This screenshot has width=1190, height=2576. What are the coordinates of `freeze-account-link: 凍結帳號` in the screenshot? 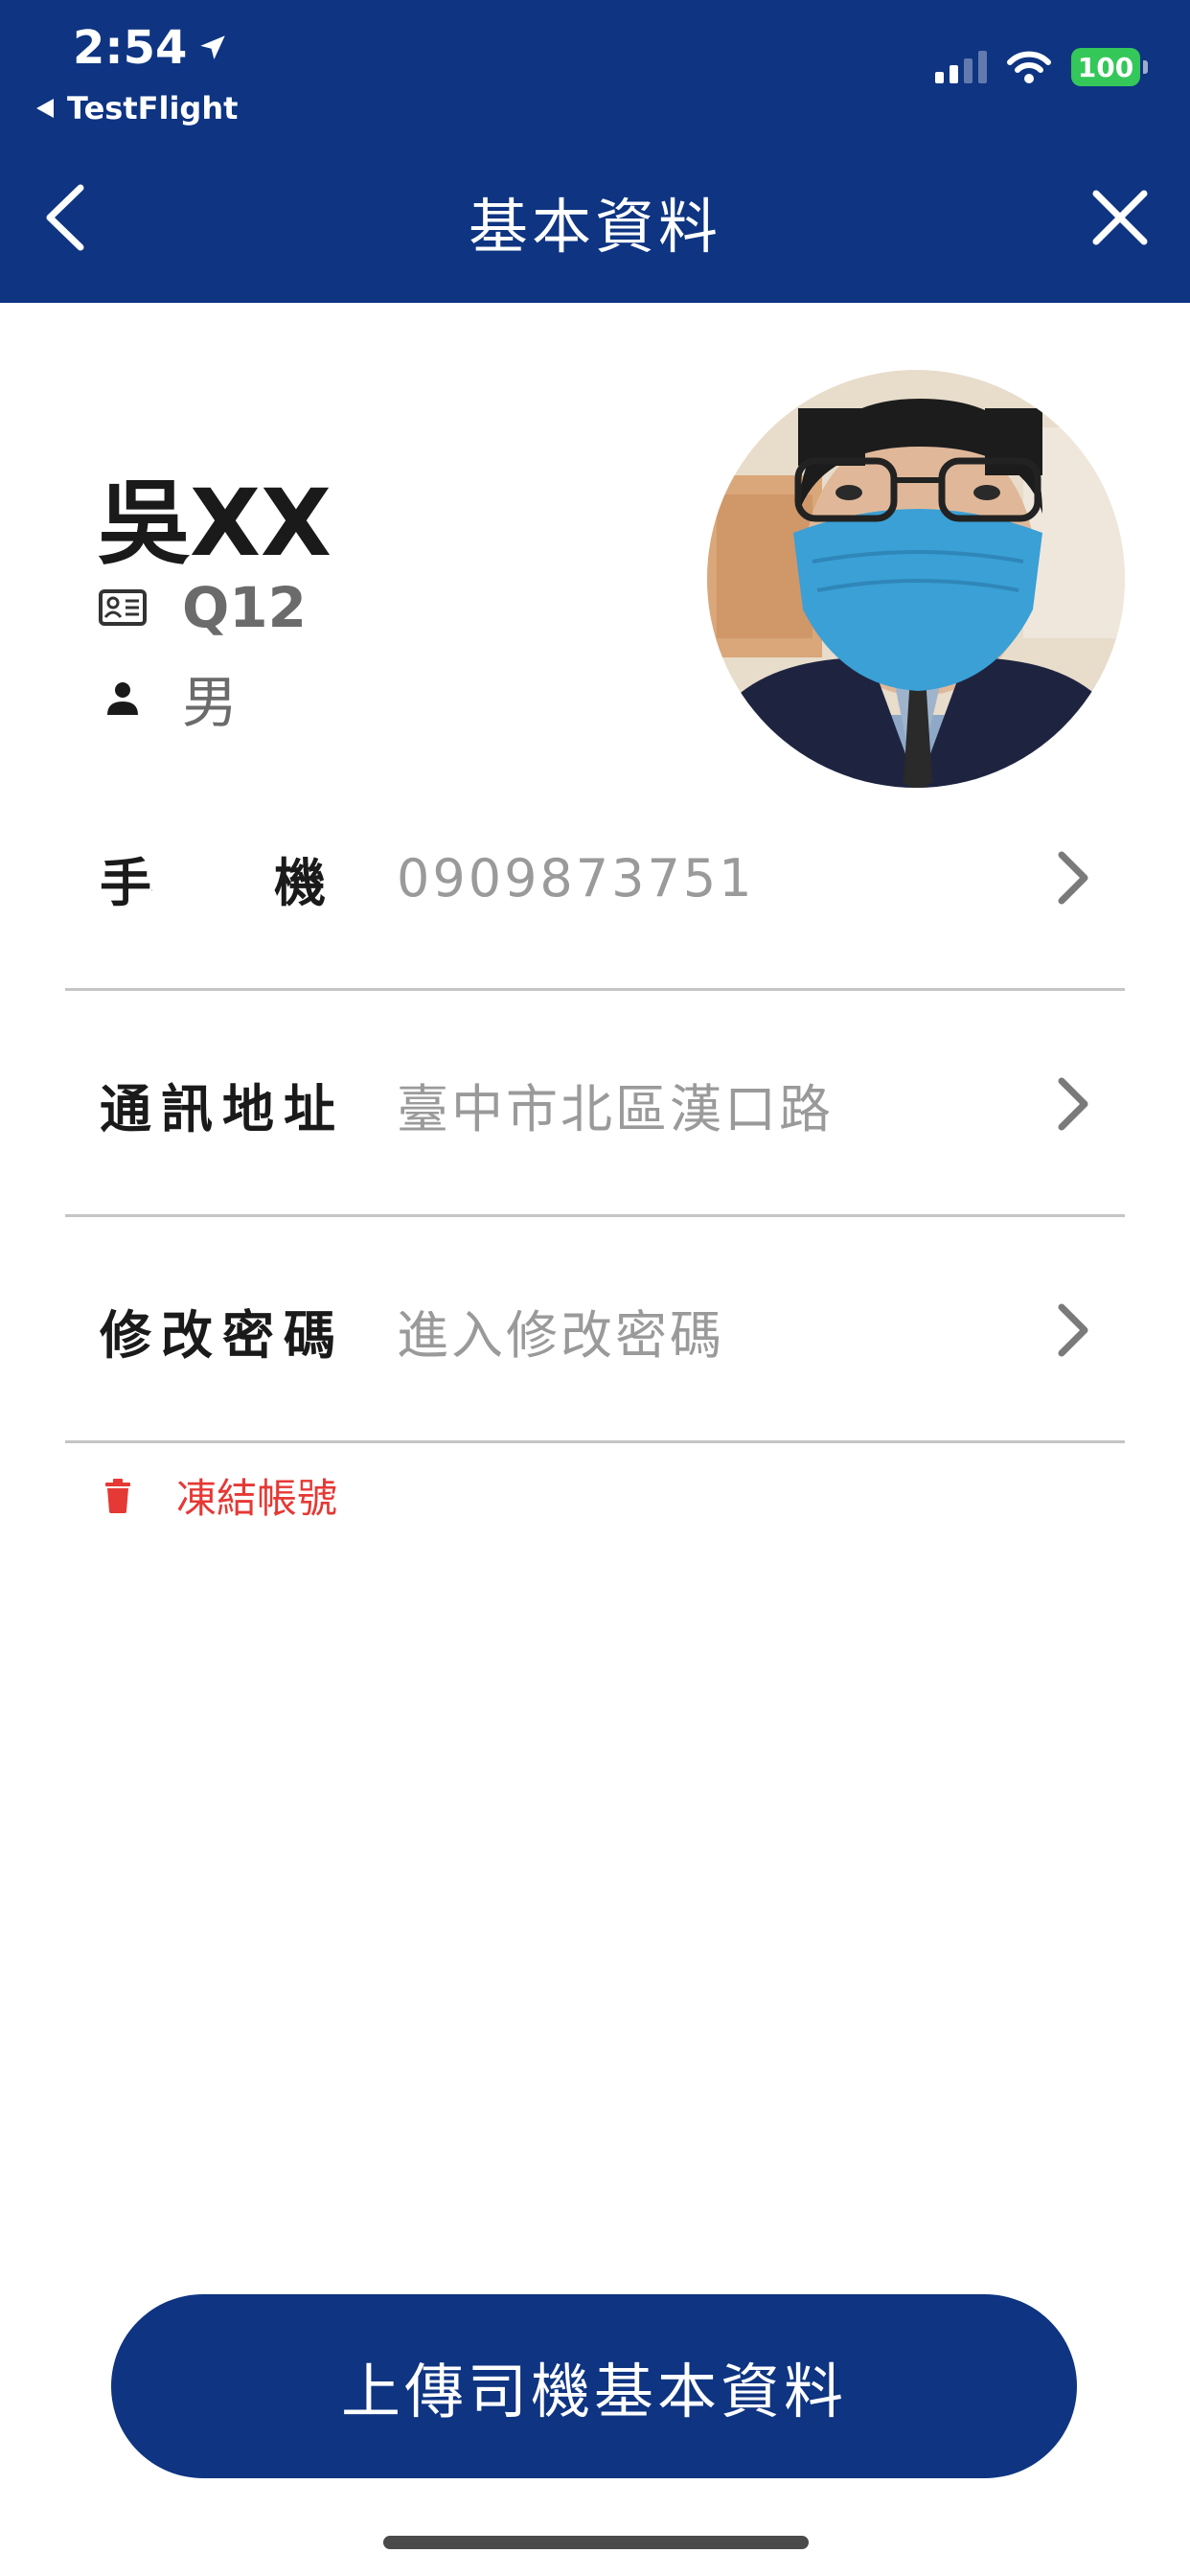 It's located at (220, 1495).